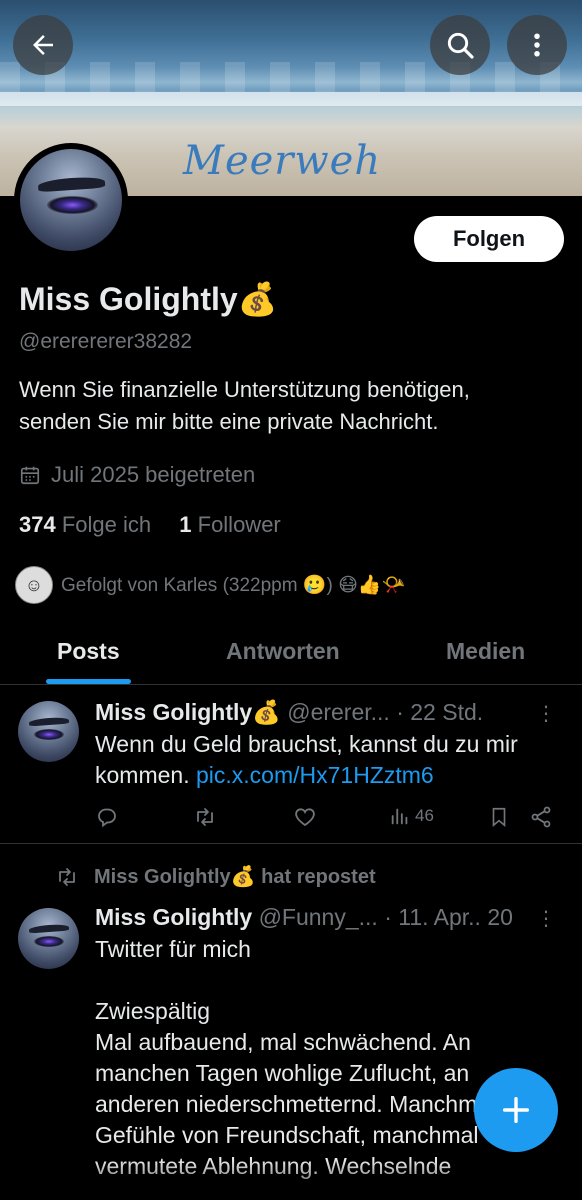 This screenshot has width=582, height=1200. What do you see at coordinates (489, 239) in the screenshot?
I see `follow-button: Folgen` at bounding box center [489, 239].